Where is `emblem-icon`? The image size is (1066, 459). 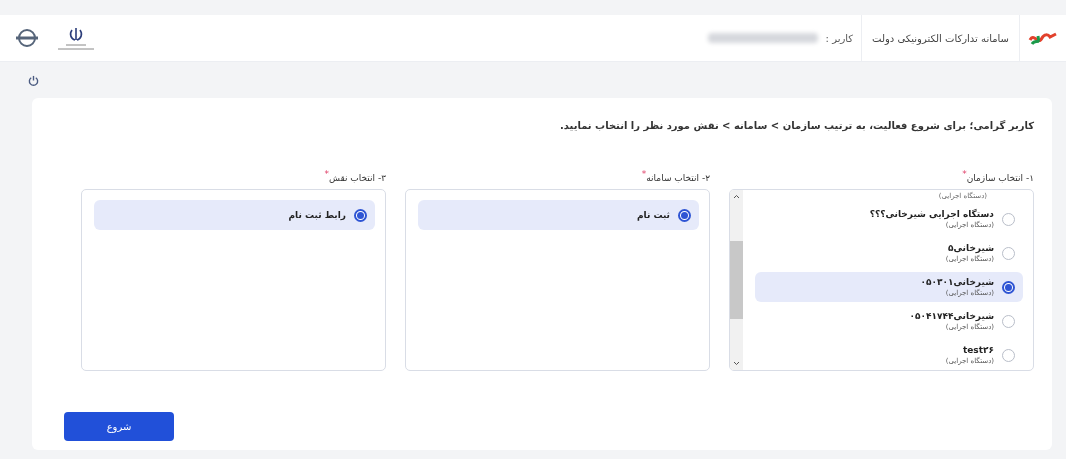 emblem-icon is located at coordinates (76, 34).